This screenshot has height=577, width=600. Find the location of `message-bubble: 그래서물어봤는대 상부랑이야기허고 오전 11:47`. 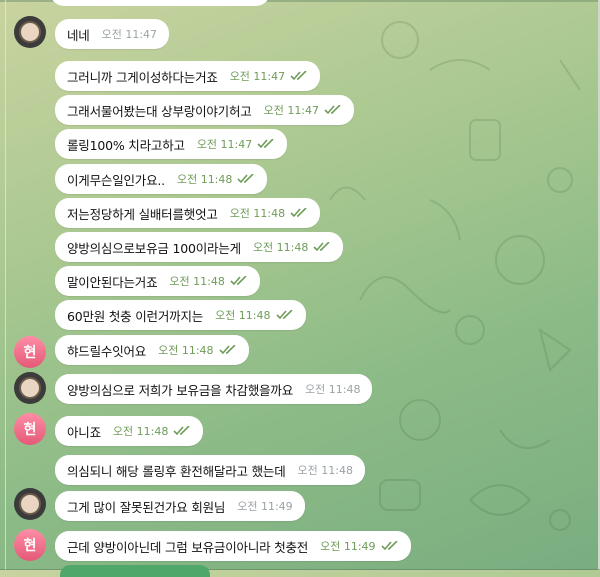

message-bubble: 그래서물어봤는대 상부랑이야기허고 오전 11:47 is located at coordinates (205, 110).